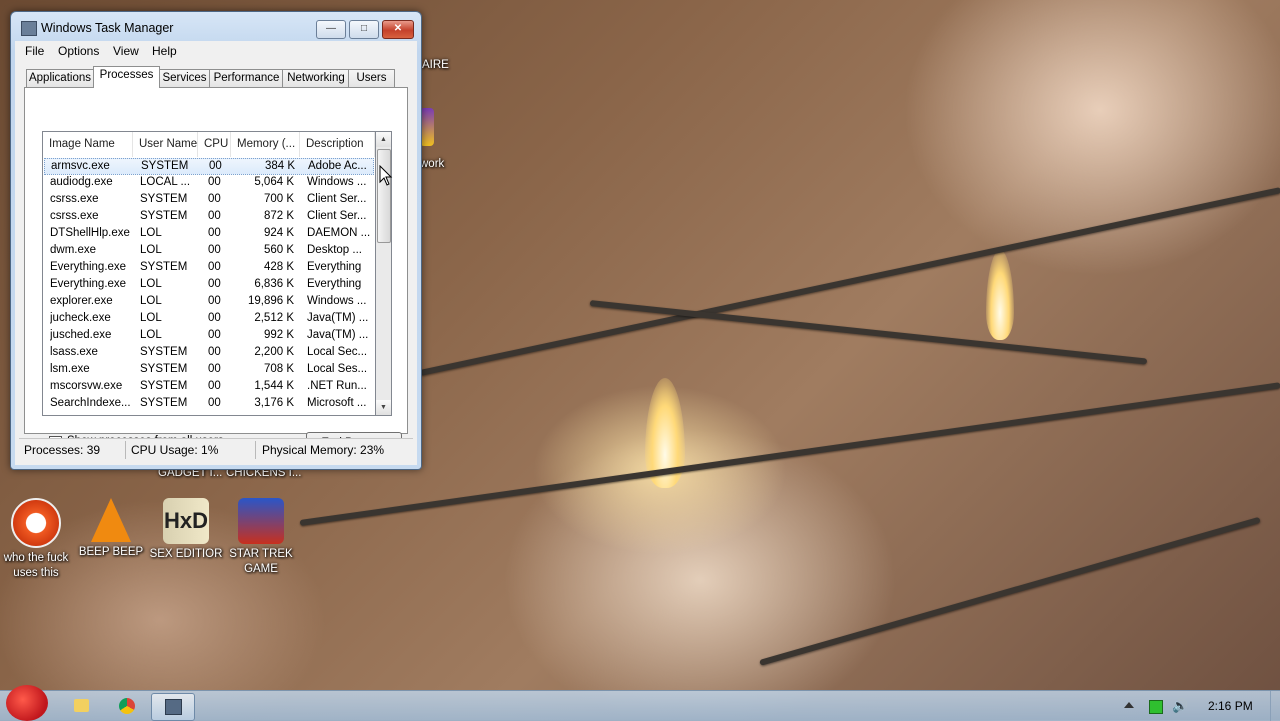  Describe the element at coordinates (1180, 705) in the screenshot. I see `volume-icon: 🔊` at that location.